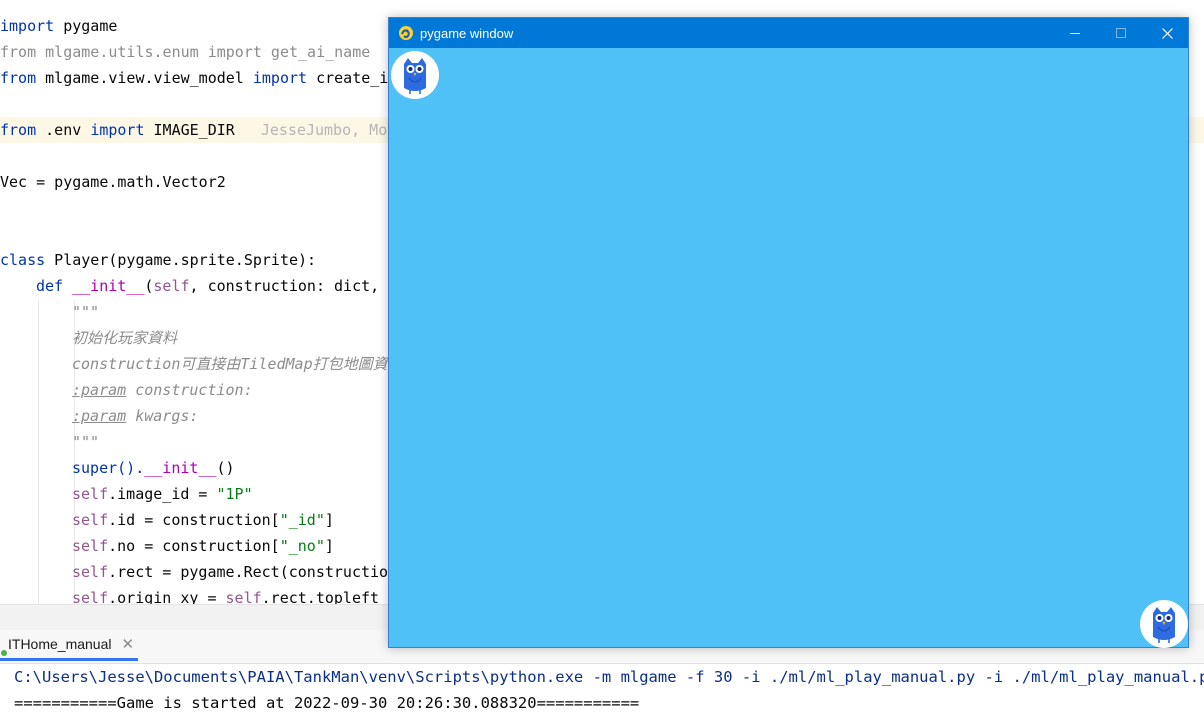 The image size is (1204, 716). I want to click on keyword: def, so click(50, 286).